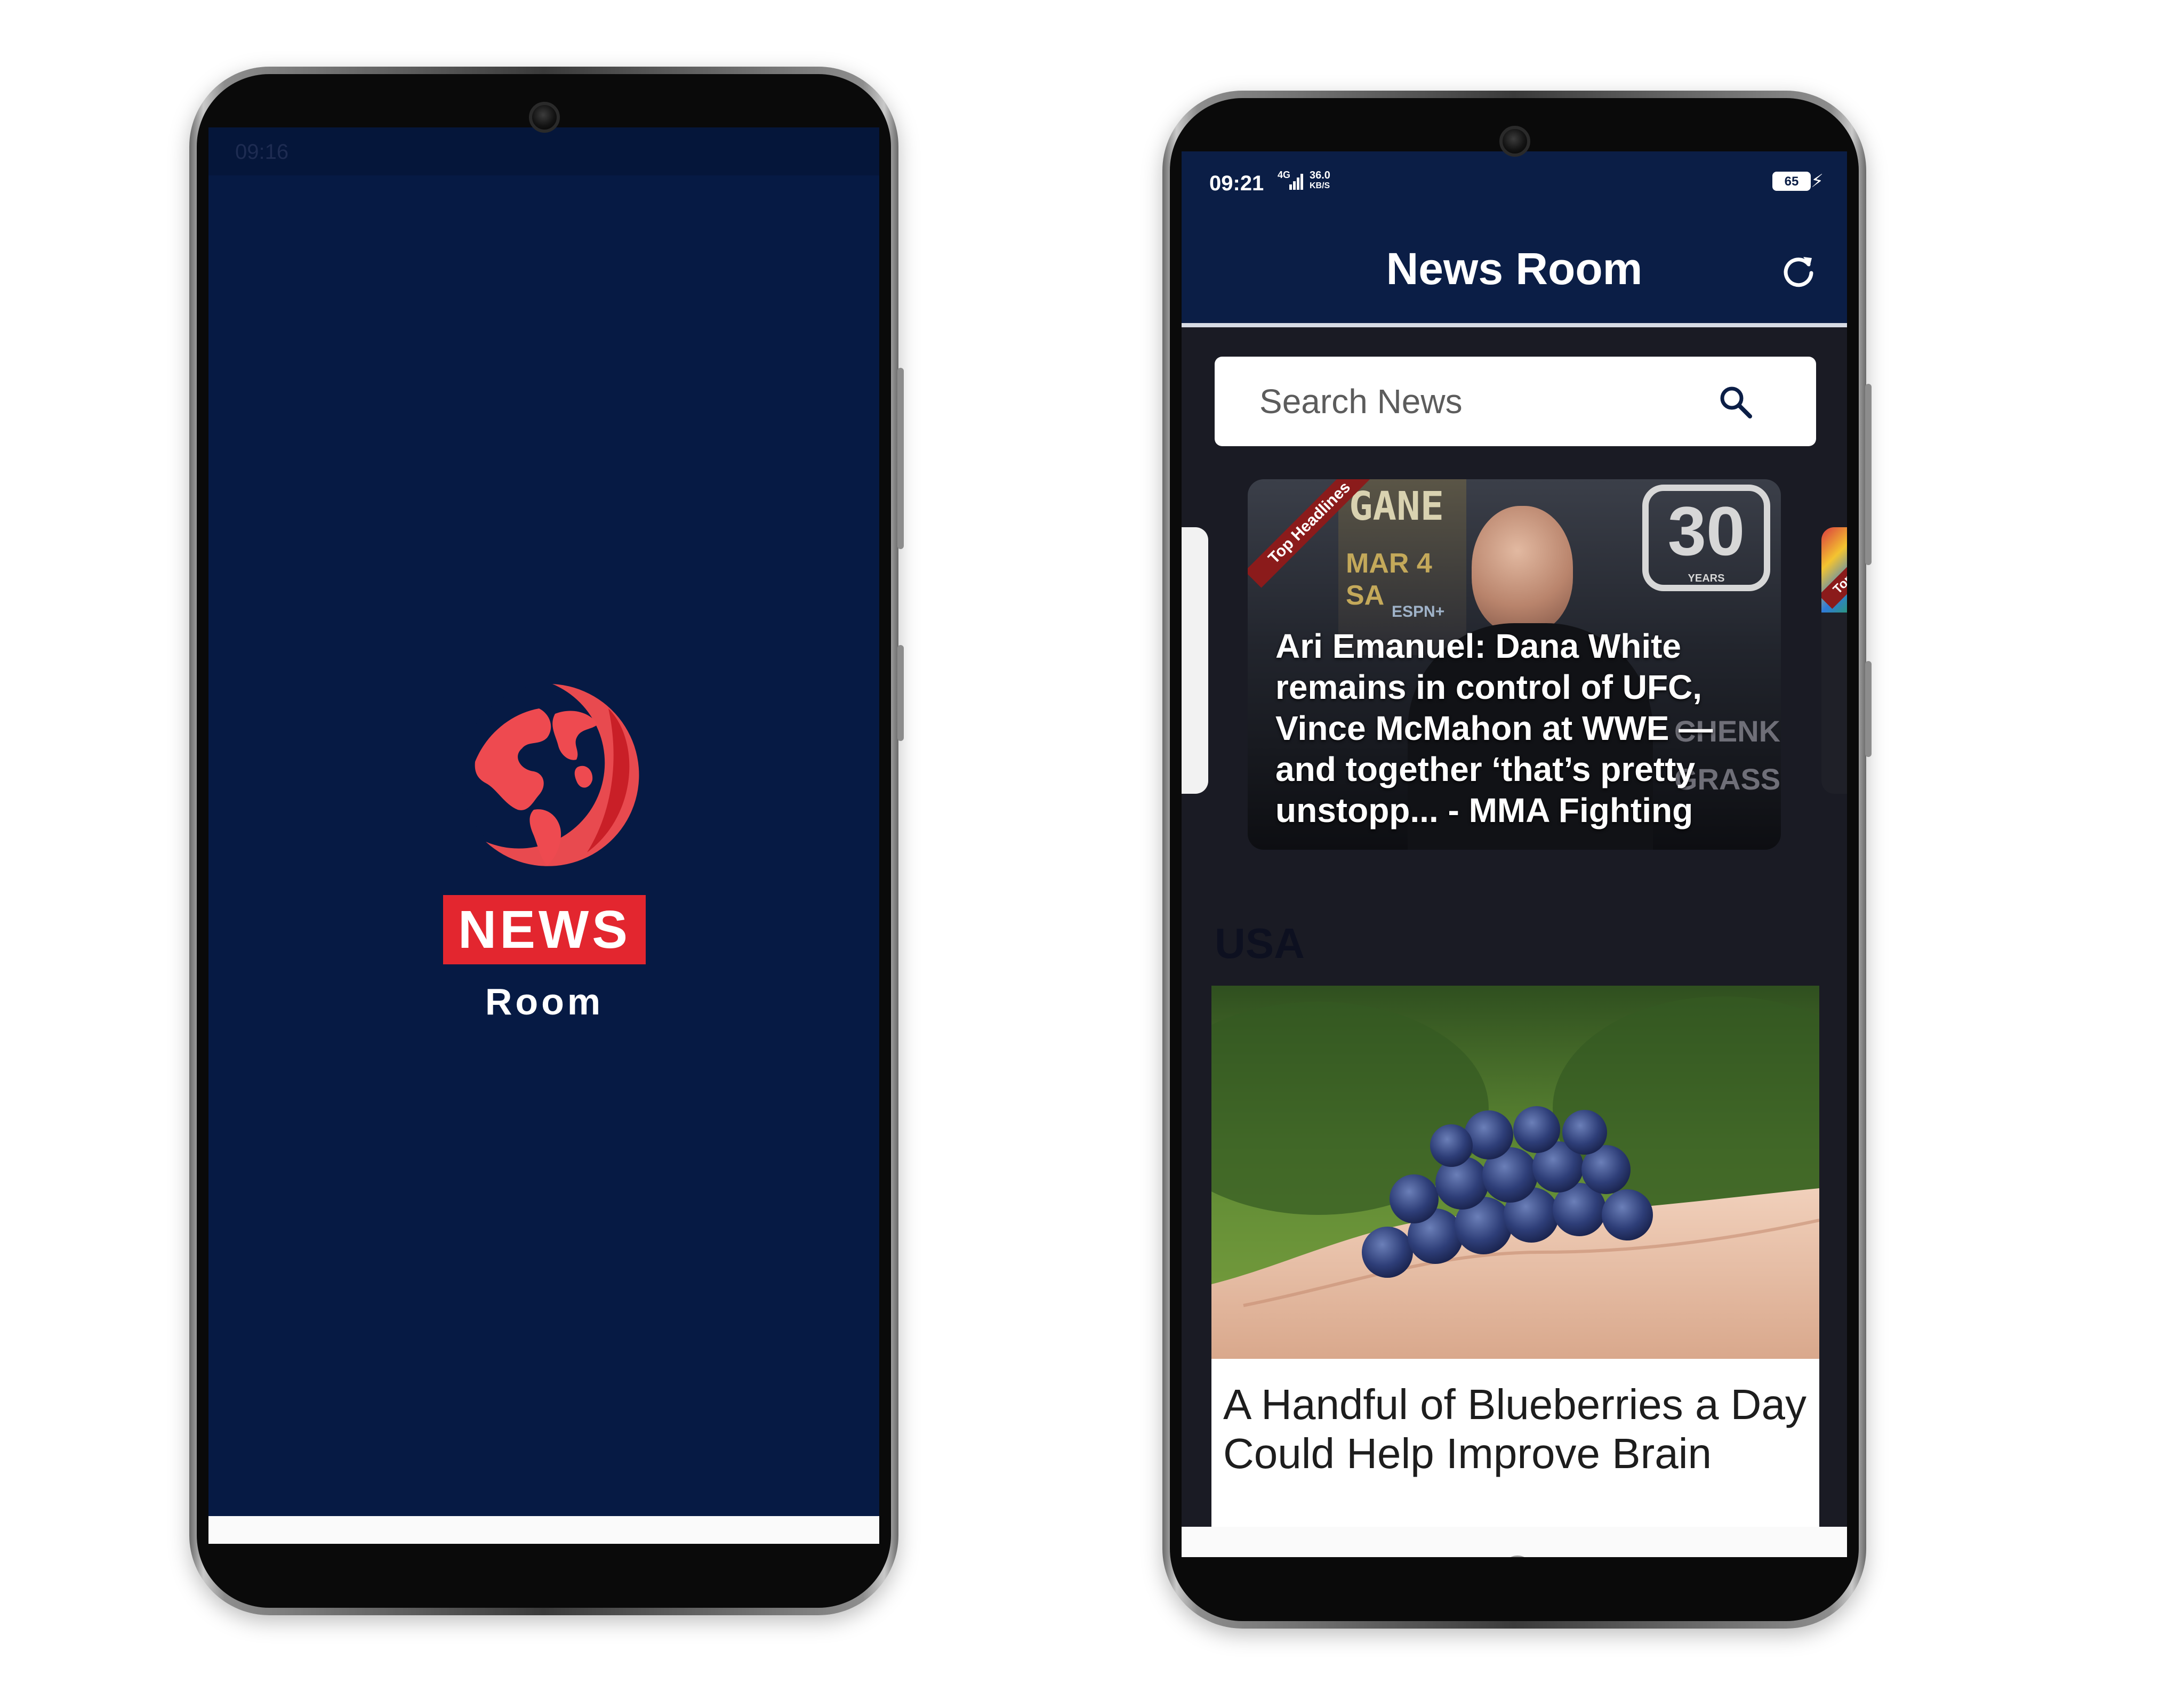 This screenshot has height=1692, width=2184. I want to click on back-icon, so click(1699, 1557).